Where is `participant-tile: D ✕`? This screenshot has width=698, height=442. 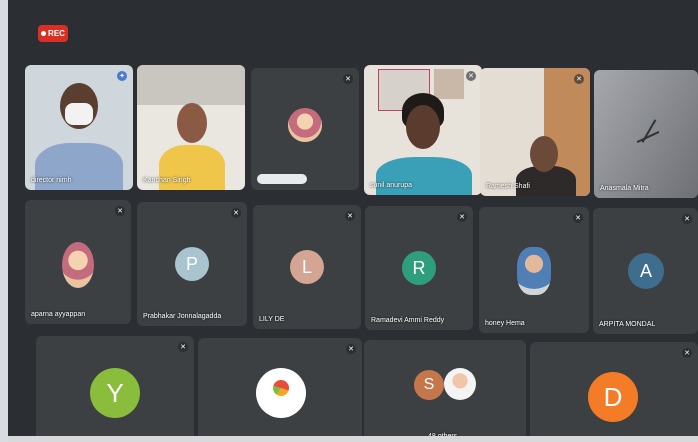 participant-tile: D ✕ is located at coordinates (614, 392).